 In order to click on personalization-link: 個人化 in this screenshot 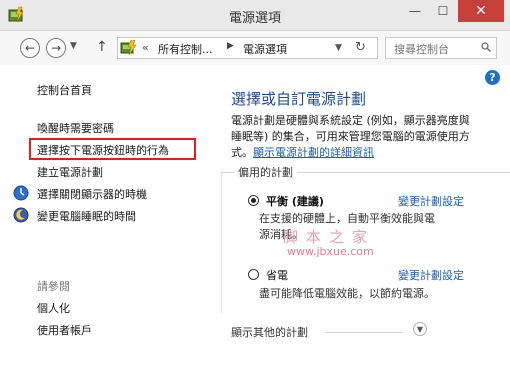, I will do `click(53, 308)`.